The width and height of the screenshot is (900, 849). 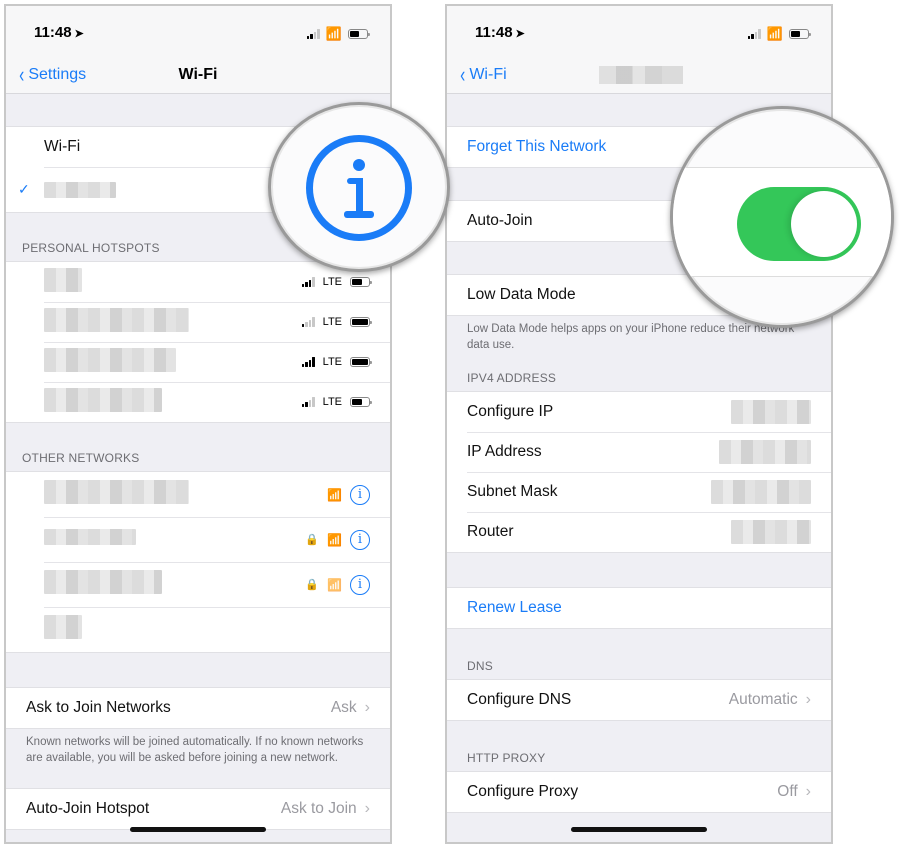 I want to click on info-magnifier-callout, so click(x=359, y=187).